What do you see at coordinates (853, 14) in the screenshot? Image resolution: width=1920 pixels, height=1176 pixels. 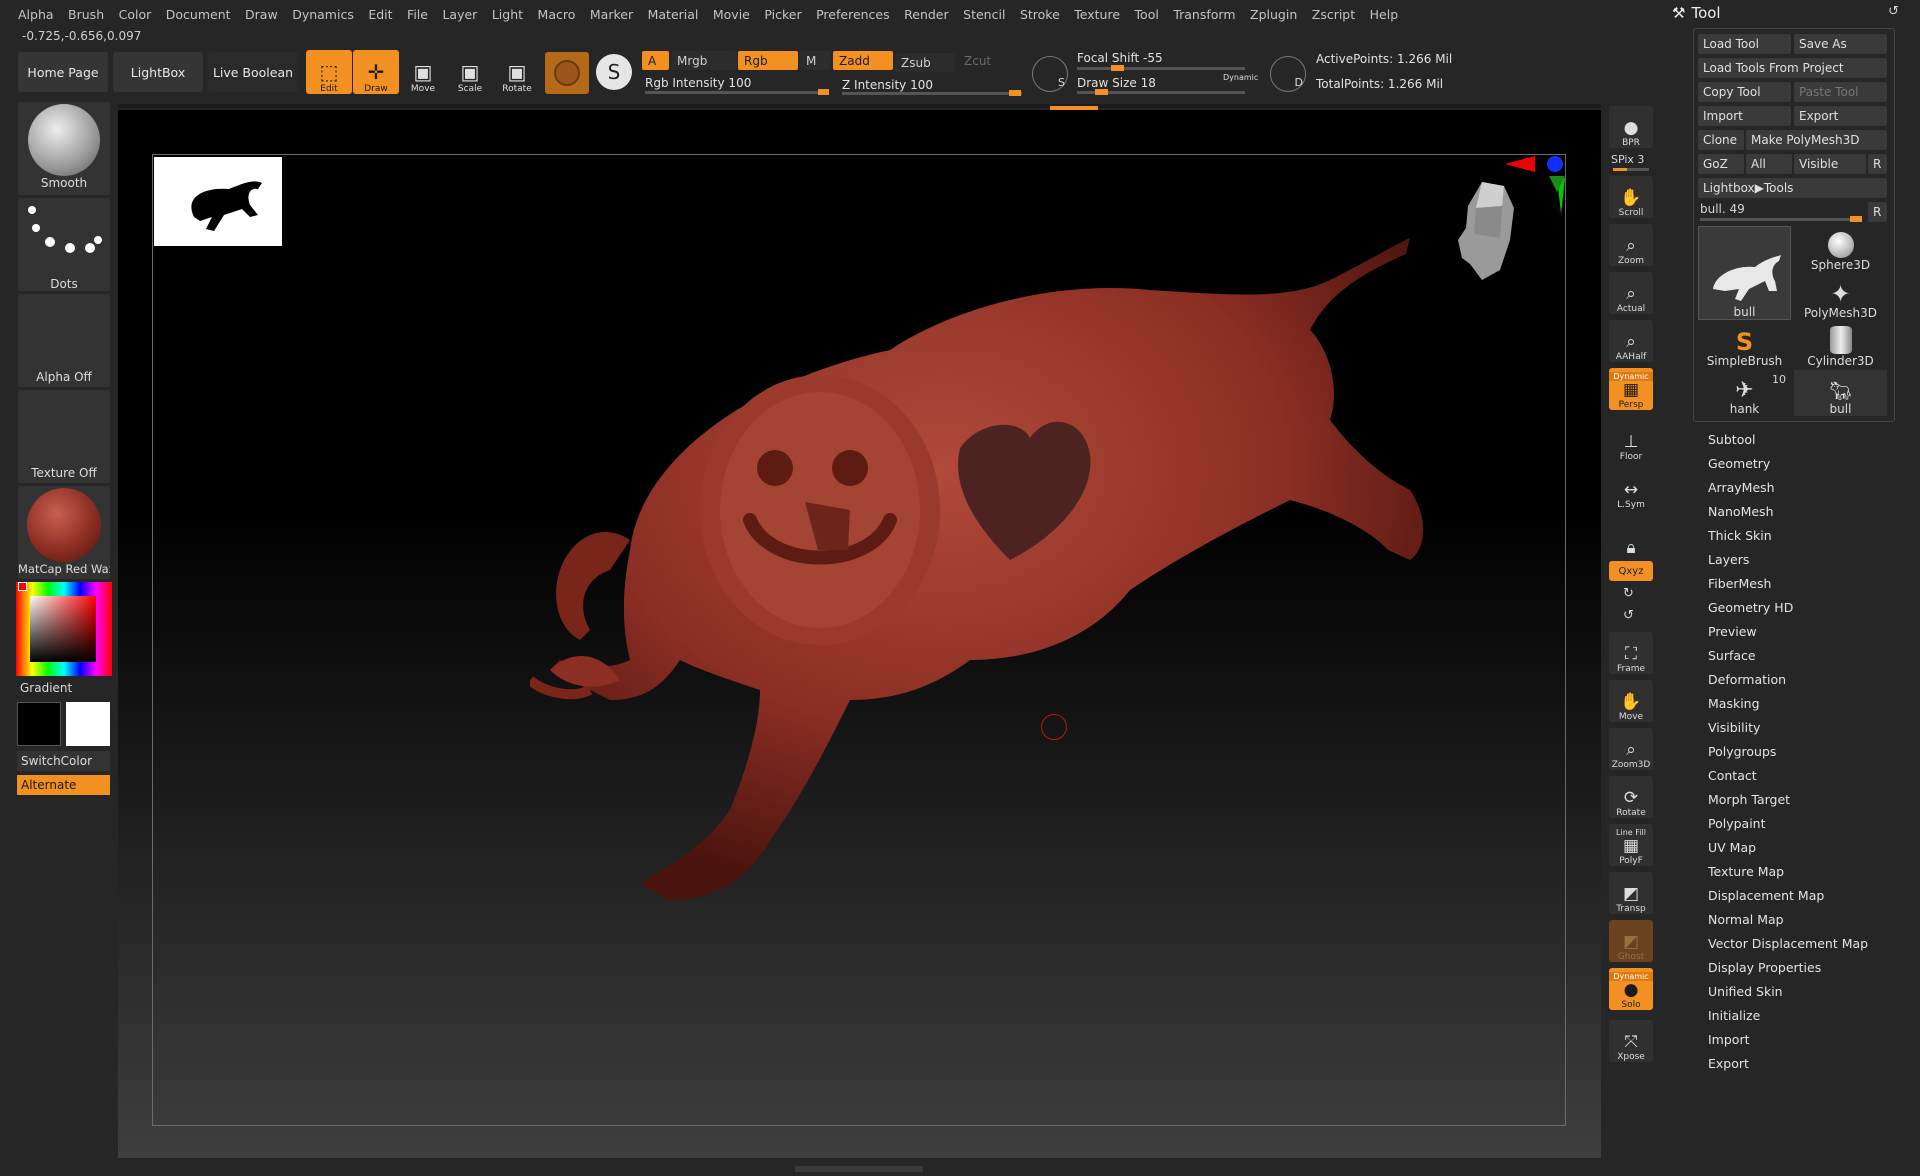 I see `menu-preferences: Preferences` at bounding box center [853, 14].